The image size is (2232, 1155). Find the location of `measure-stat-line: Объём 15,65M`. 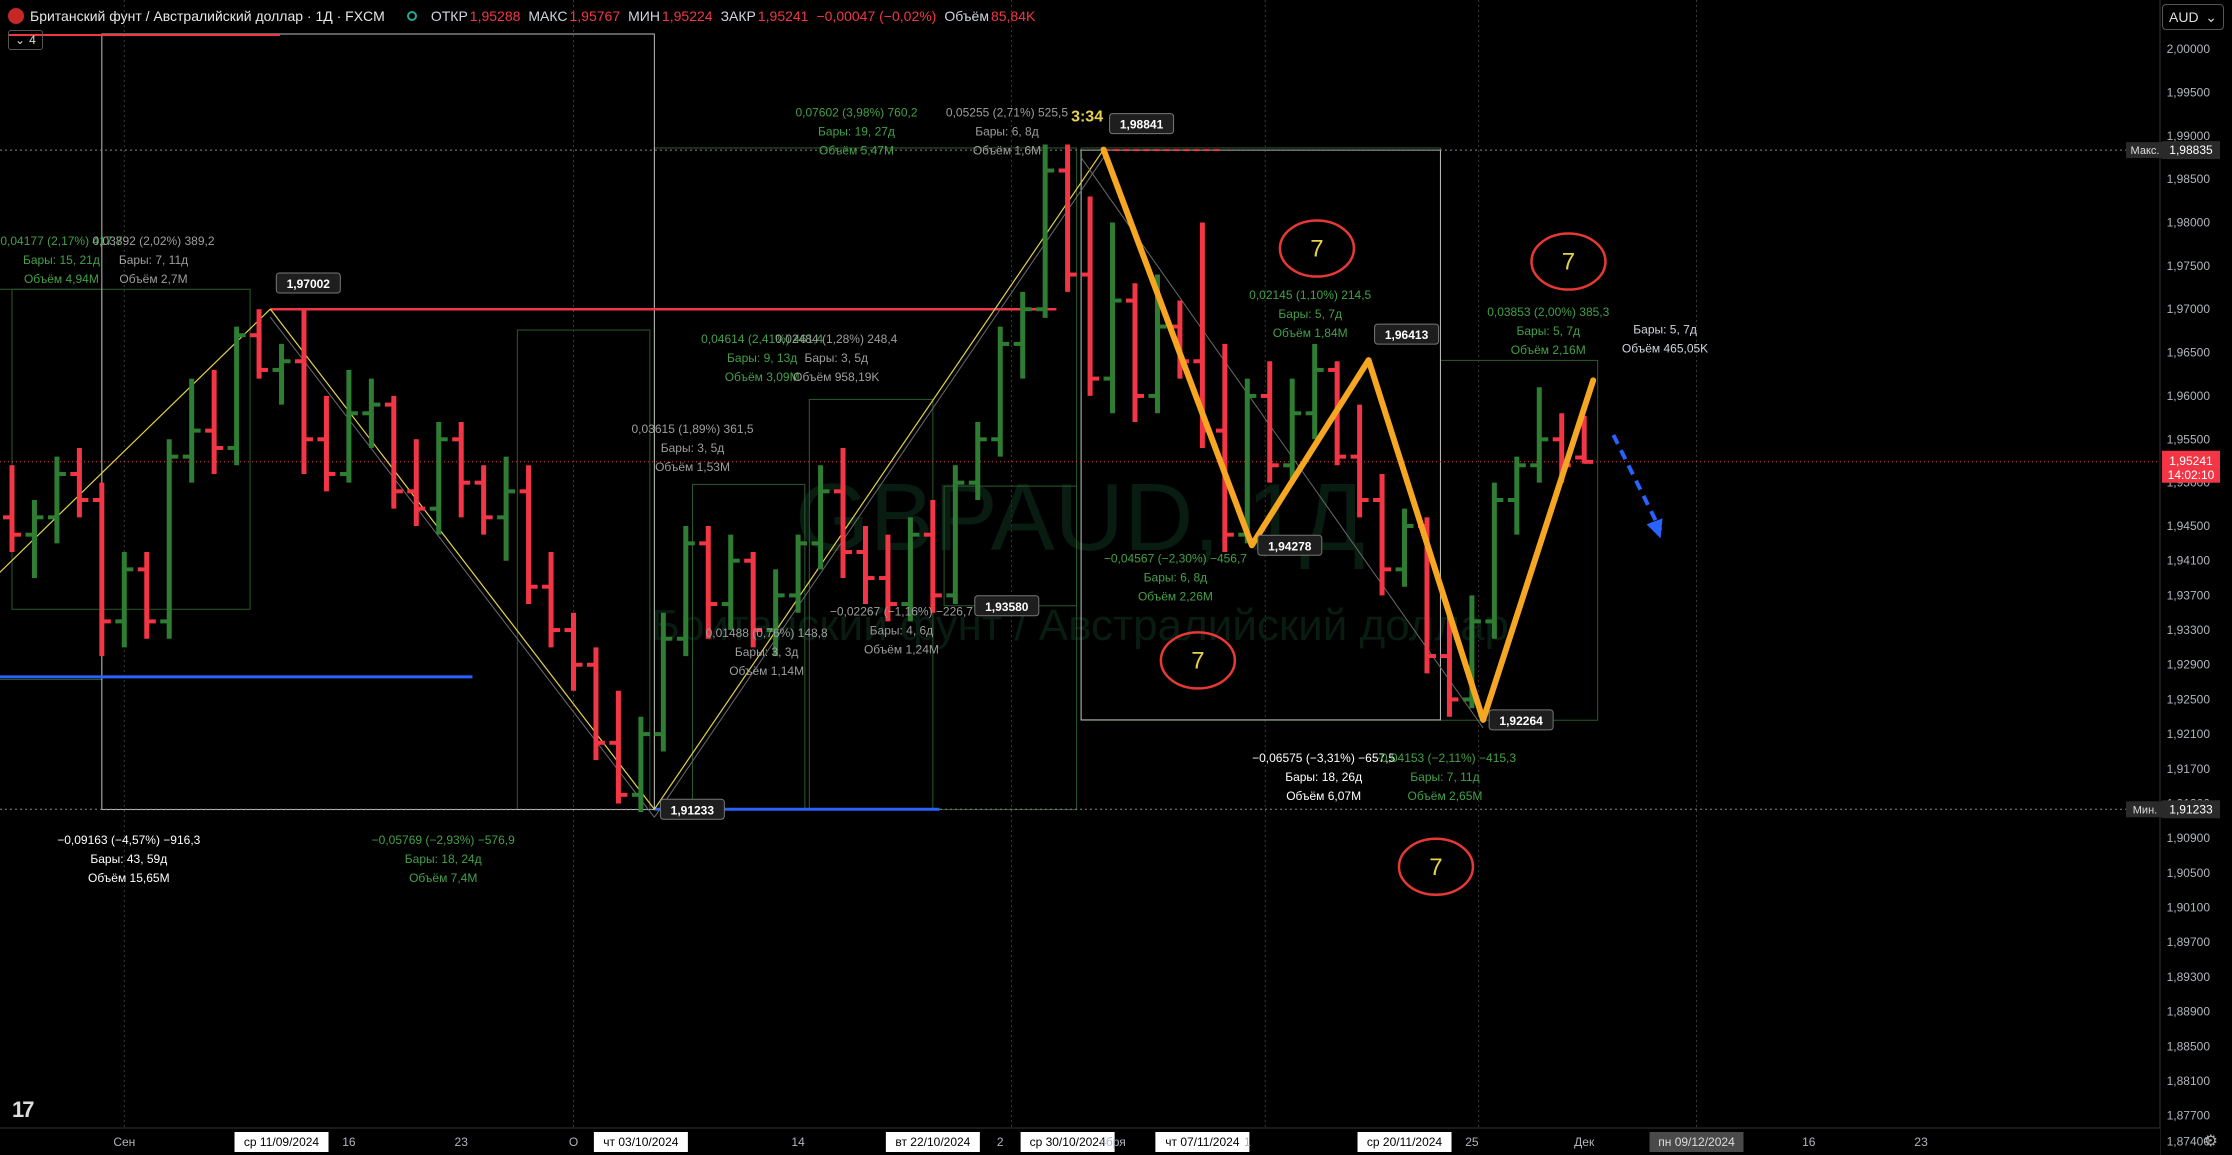

measure-stat-line: Объём 15,65M is located at coordinates (129, 878).